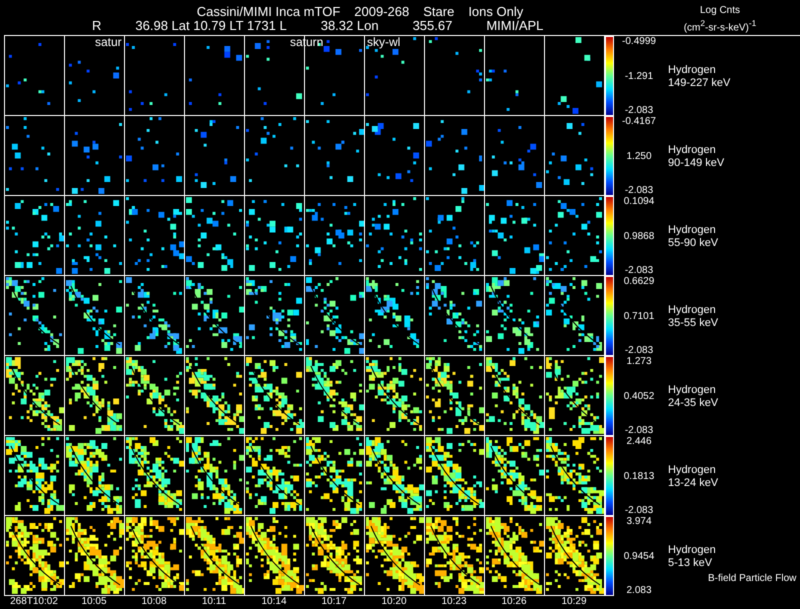  What do you see at coordinates (696, 163) in the screenshot?
I see `energy-range: 90-149 keV` at bounding box center [696, 163].